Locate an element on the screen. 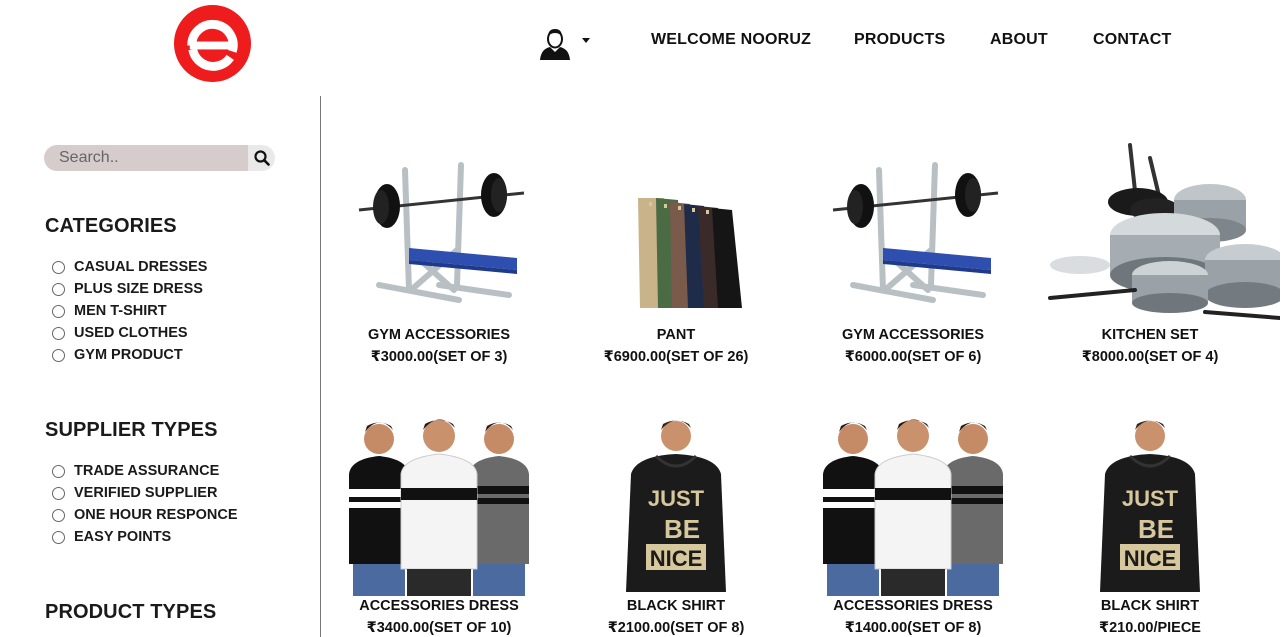 The image size is (1283, 637). nav-about: ABOUT is located at coordinates (1019, 40).